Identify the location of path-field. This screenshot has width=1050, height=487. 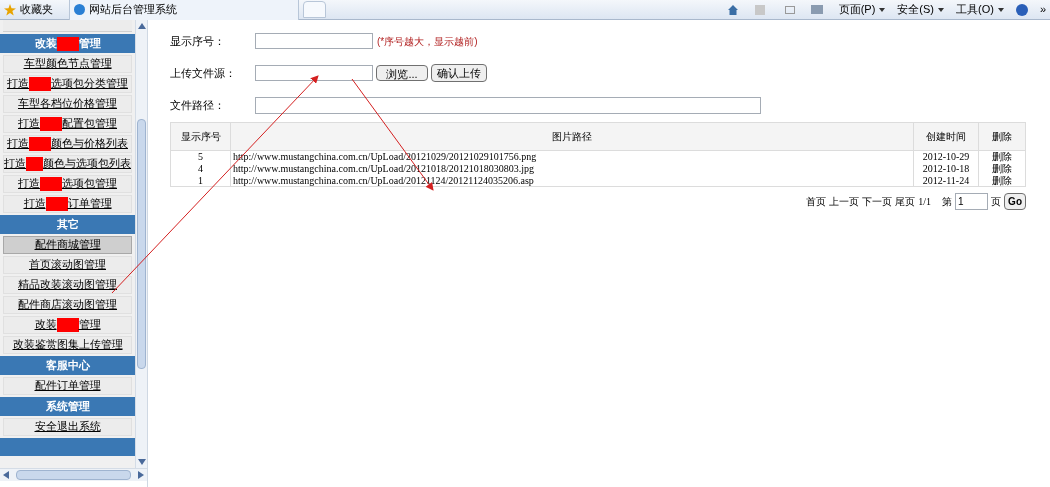
(508, 105).